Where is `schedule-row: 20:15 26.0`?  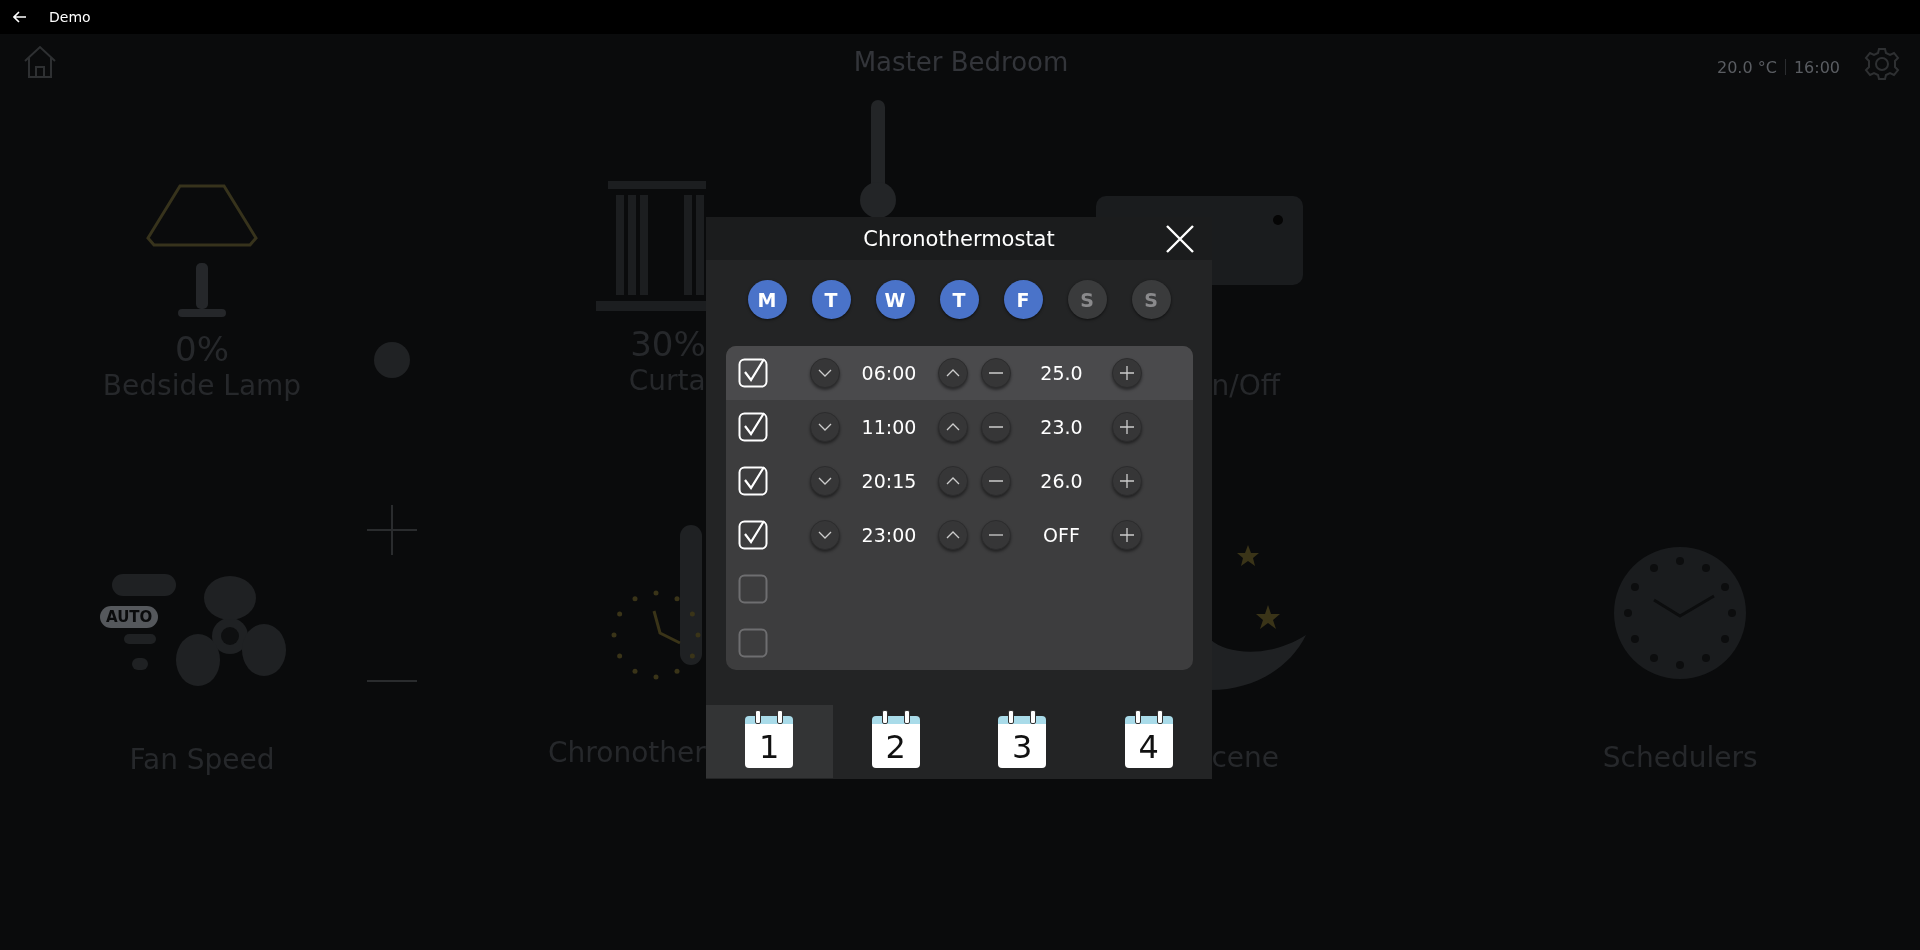 schedule-row: 20:15 26.0 is located at coordinates (959, 481).